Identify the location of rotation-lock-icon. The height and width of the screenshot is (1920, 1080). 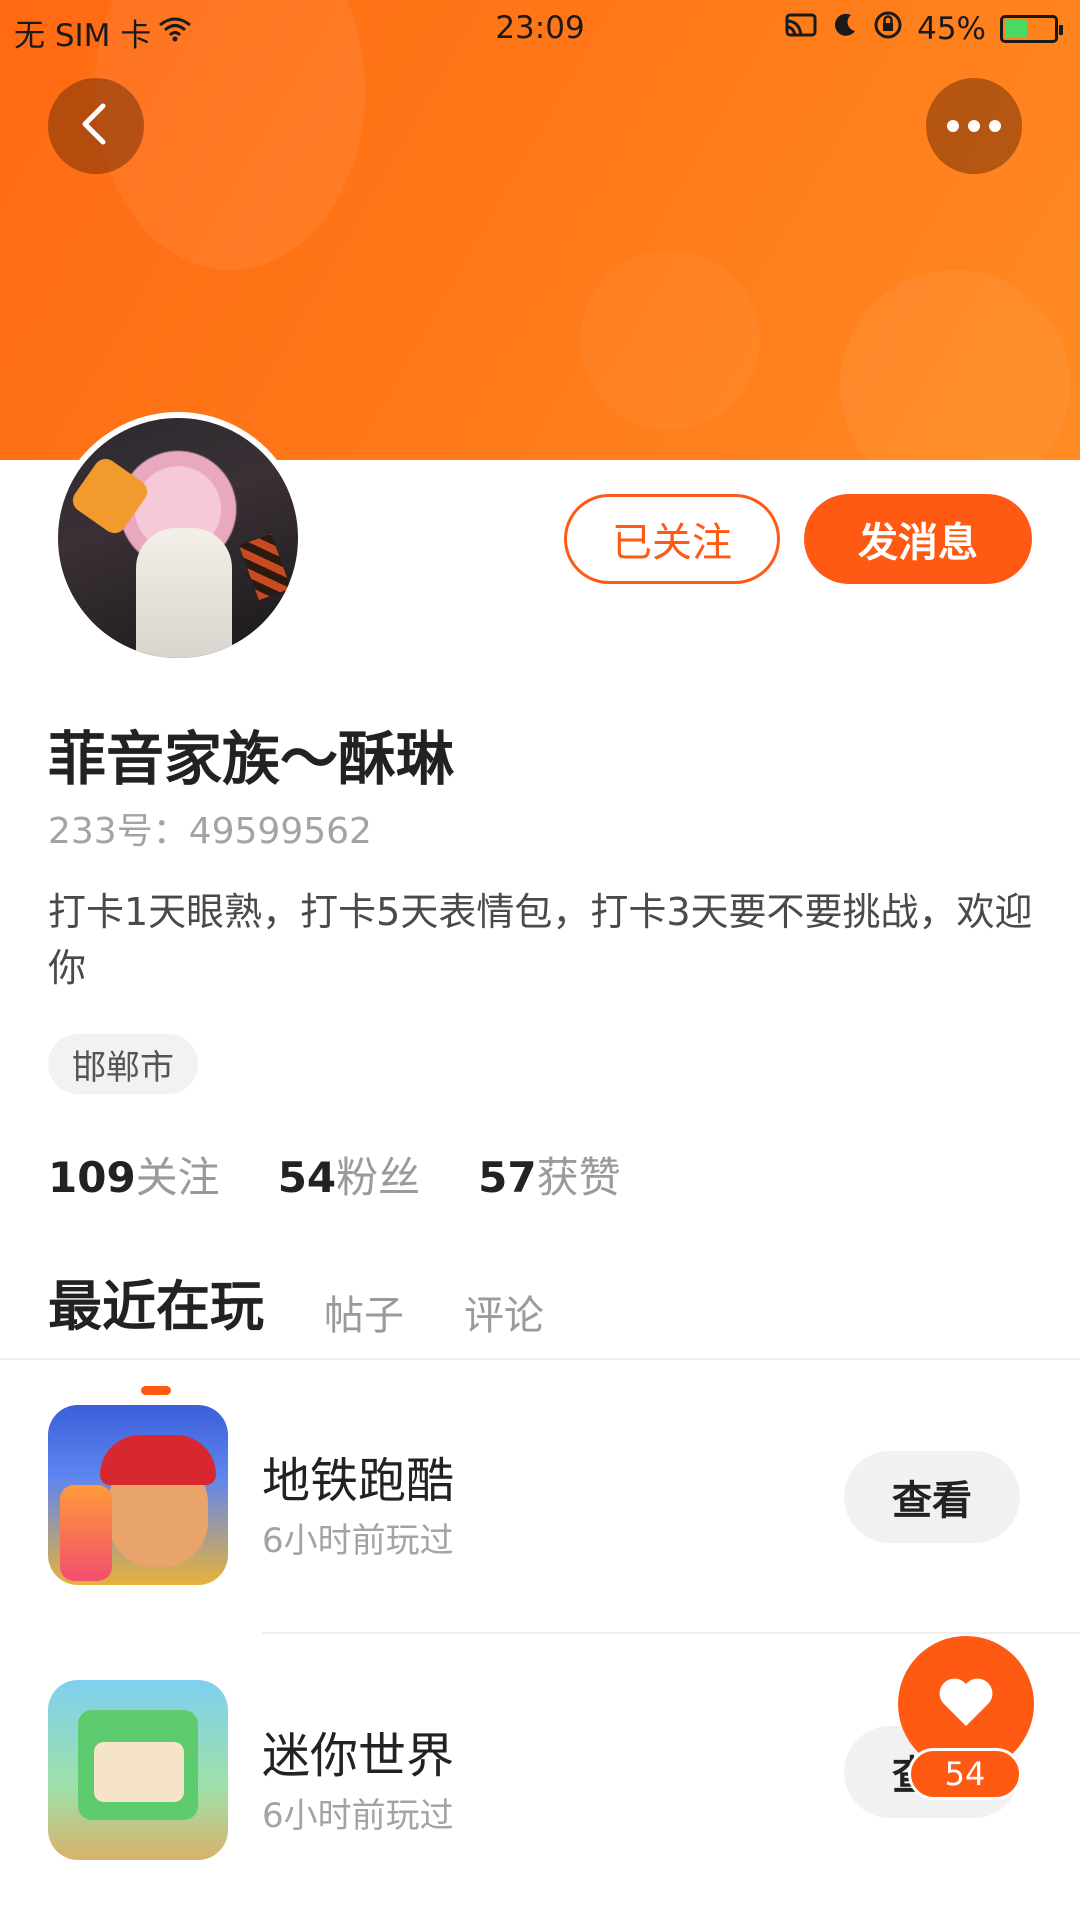
(888, 29).